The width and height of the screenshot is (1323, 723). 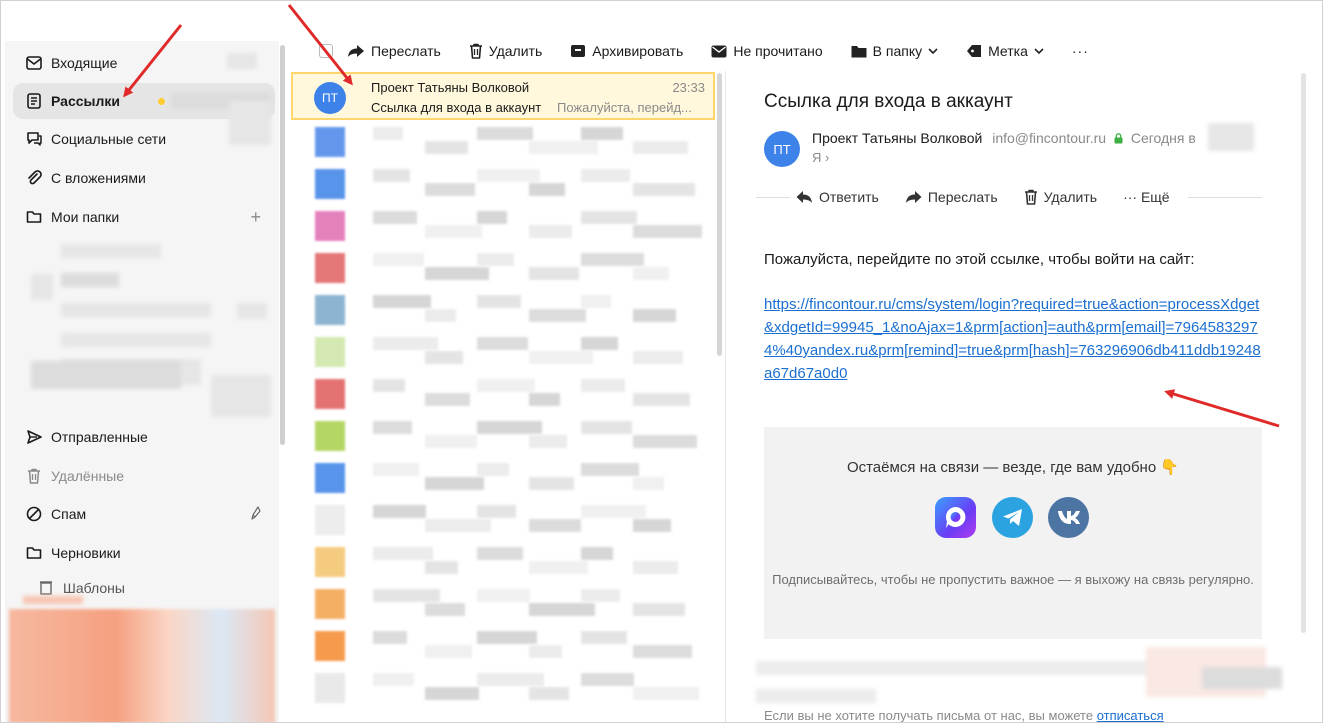 What do you see at coordinates (897, 138) in the screenshot?
I see `sender-name: Проект Татьяны Волковой` at bounding box center [897, 138].